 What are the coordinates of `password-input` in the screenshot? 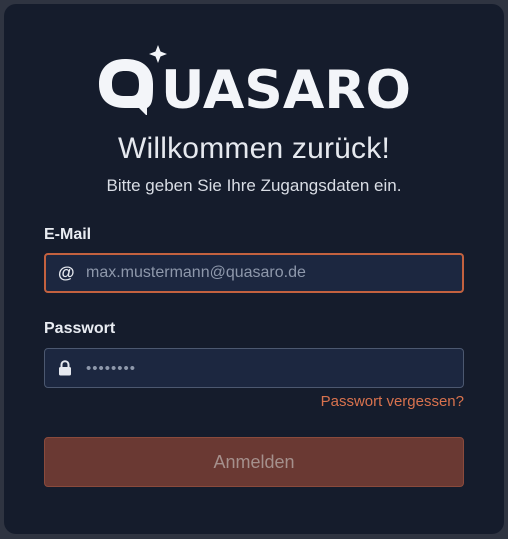 It's located at (271, 368).